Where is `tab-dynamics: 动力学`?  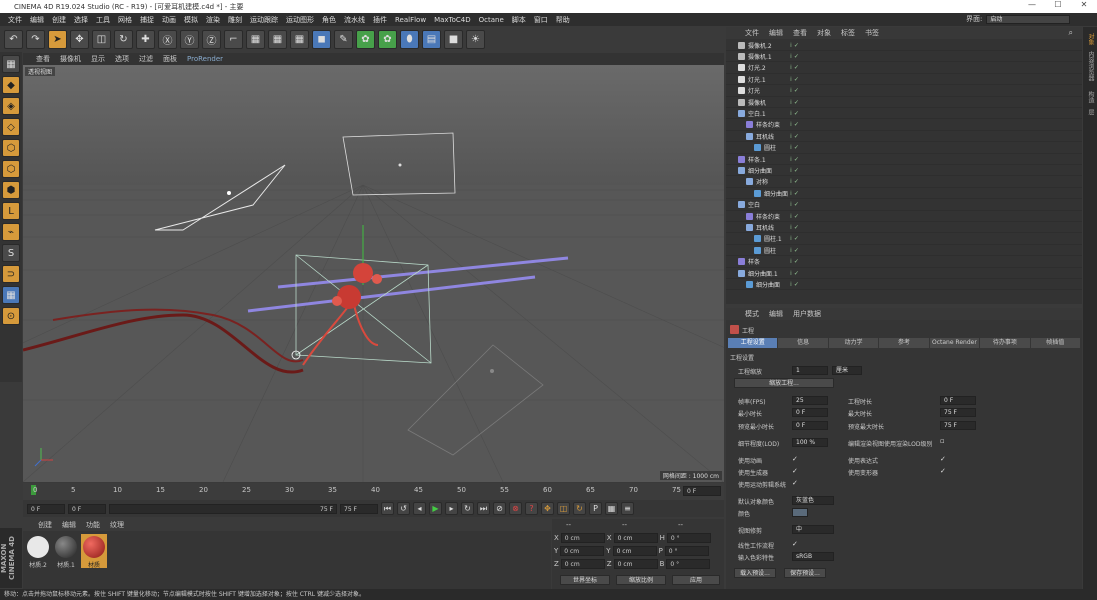
tab-dynamics: 动力学 is located at coordinates (853, 343).